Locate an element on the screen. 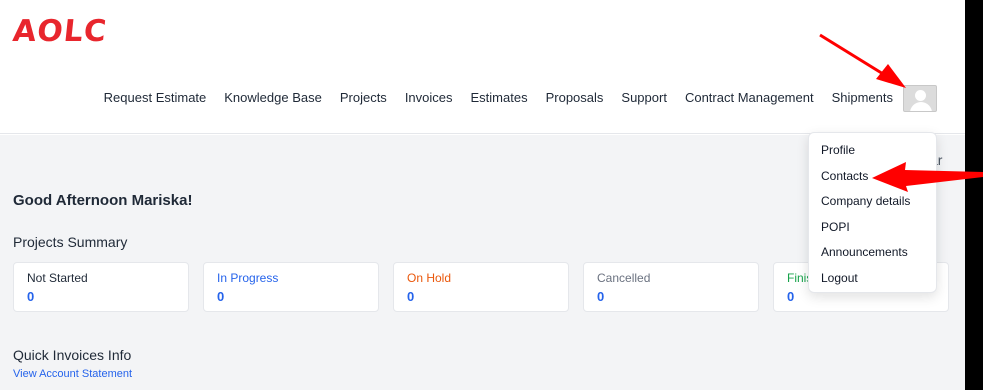 This screenshot has height=390, width=983. user-avatar-icon is located at coordinates (920, 98).